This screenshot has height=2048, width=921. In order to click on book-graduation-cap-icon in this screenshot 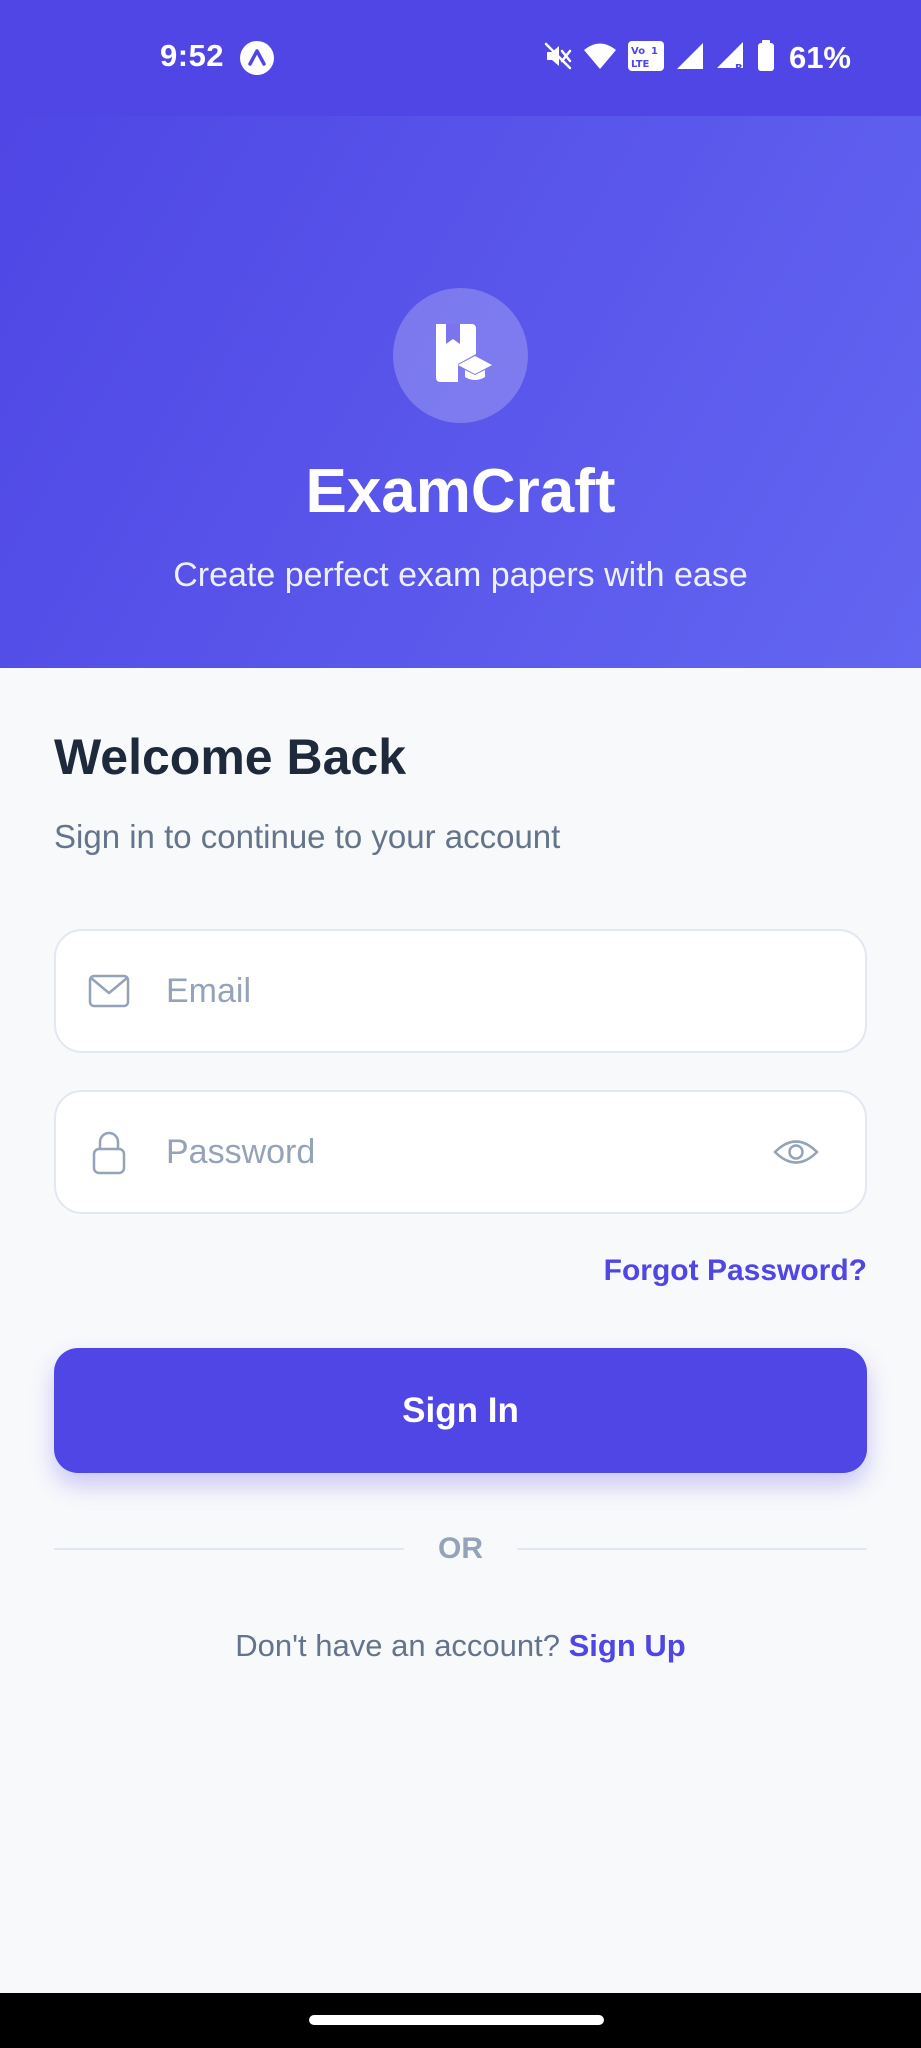, I will do `click(461, 355)`.